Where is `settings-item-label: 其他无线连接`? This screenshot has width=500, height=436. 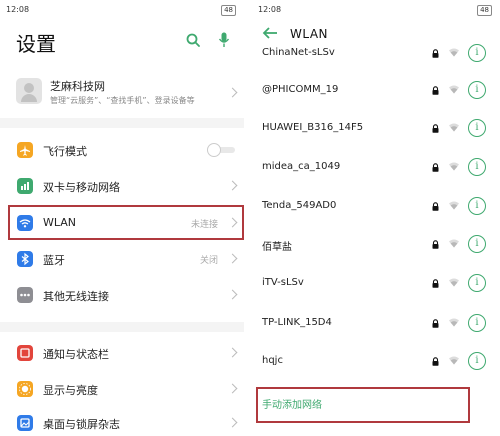
settings-item-label: 其他无线连接 is located at coordinates (76, 296).